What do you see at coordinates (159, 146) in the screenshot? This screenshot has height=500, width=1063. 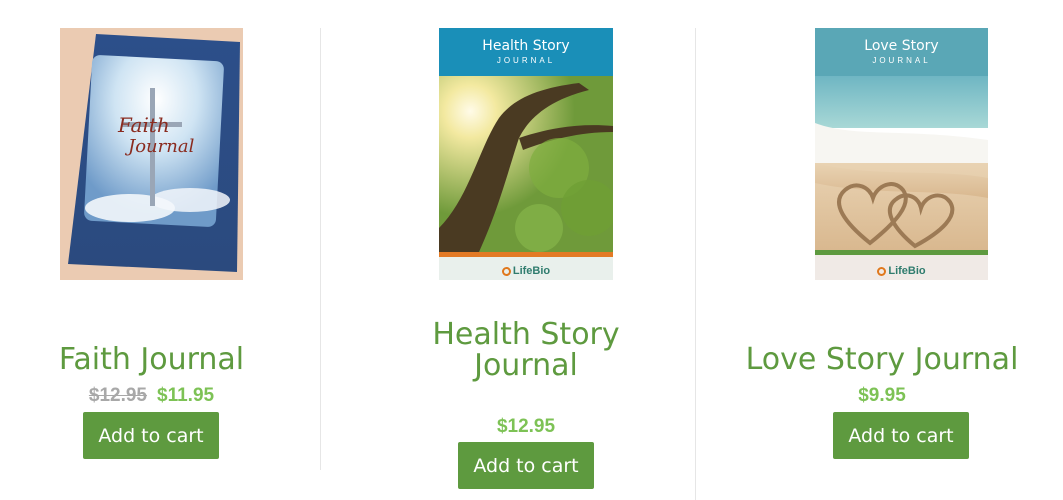 I see `cover-subheading-text: Journal` at bounding box center [159, 146].